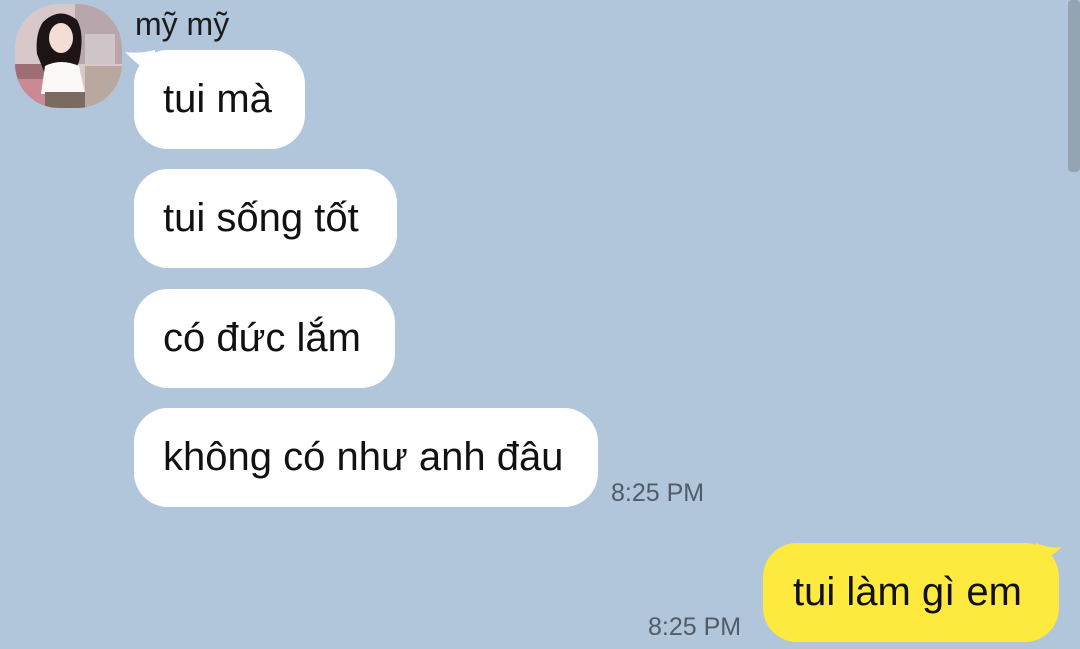 Image resolution: width=1080 pixels, height=649 pixels. I want to click on contact-avatar, so click(68, 56).